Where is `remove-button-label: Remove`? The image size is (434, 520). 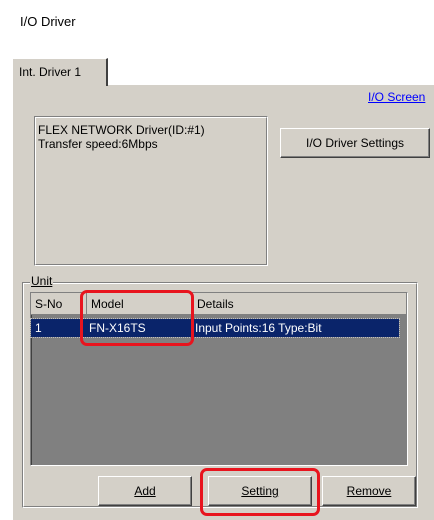
remove-button-label: Remove is located at coordinates (369, 491).